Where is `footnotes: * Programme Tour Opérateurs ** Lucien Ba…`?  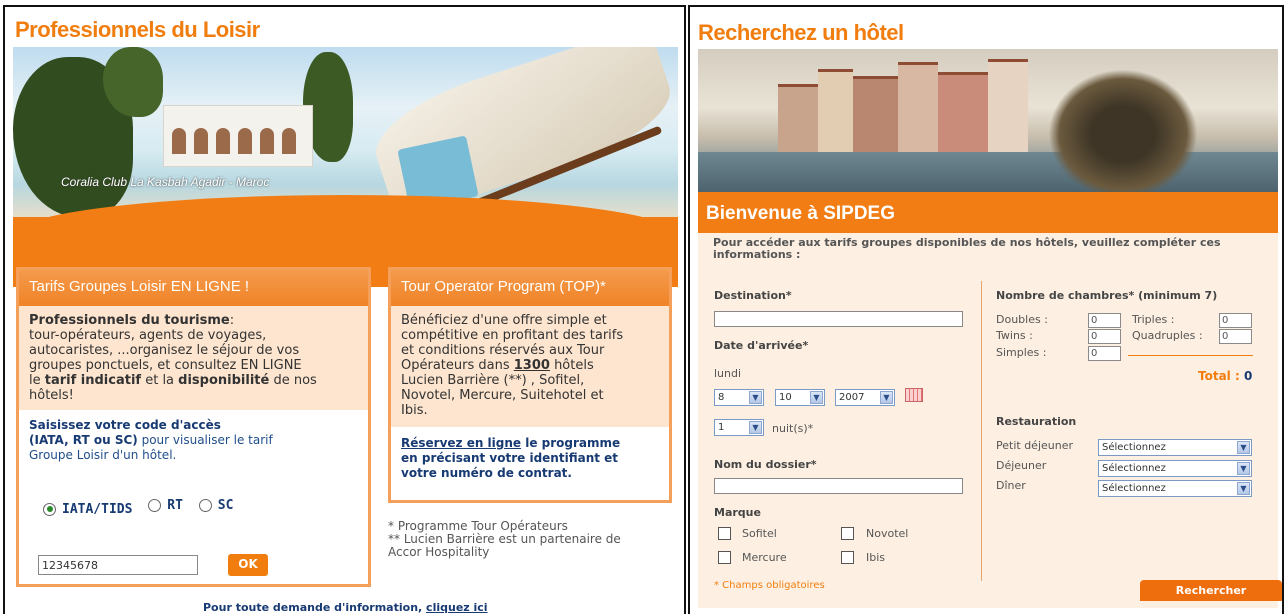
footnotes: * Programme Tour Opérateurs ** Lucien Ba… is located at coordinates (504, 539).